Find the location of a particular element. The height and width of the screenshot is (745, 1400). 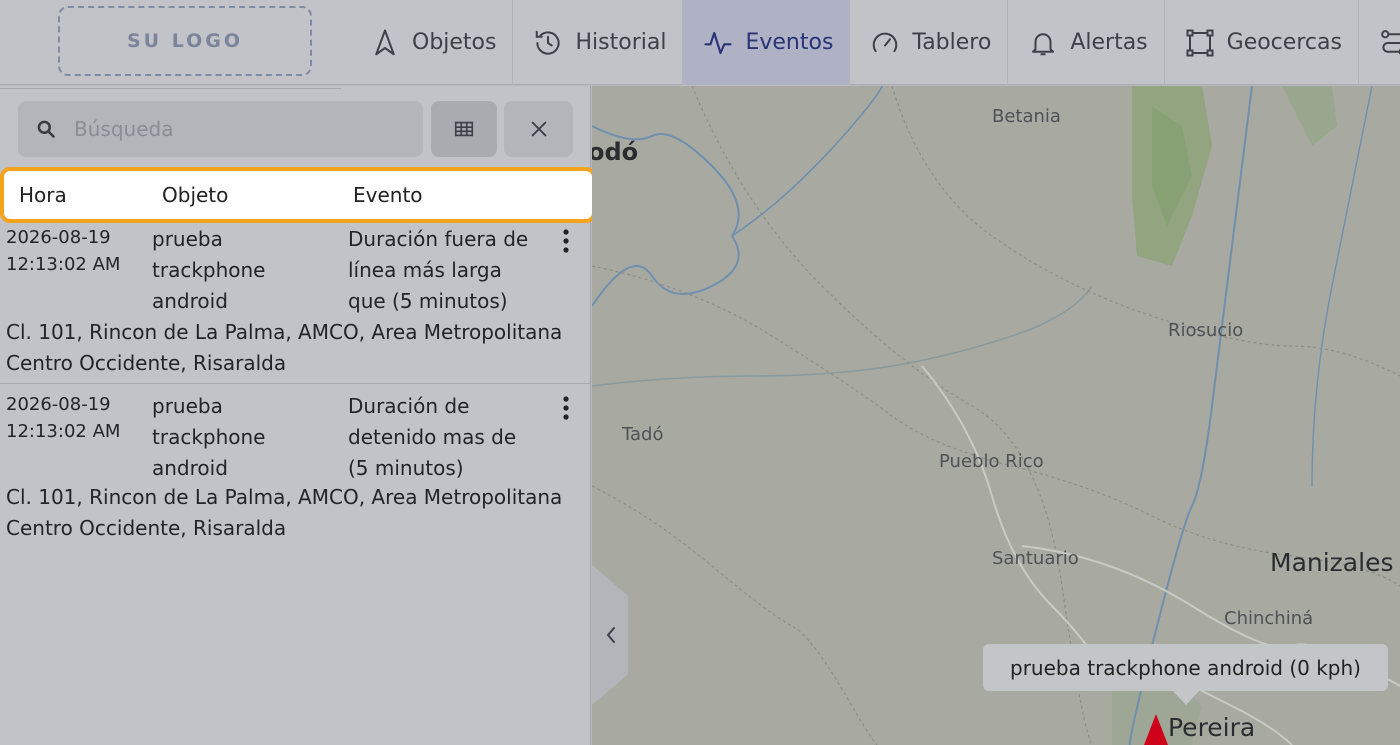

map-label-town: Betania is located at coordinates (1026, 116).